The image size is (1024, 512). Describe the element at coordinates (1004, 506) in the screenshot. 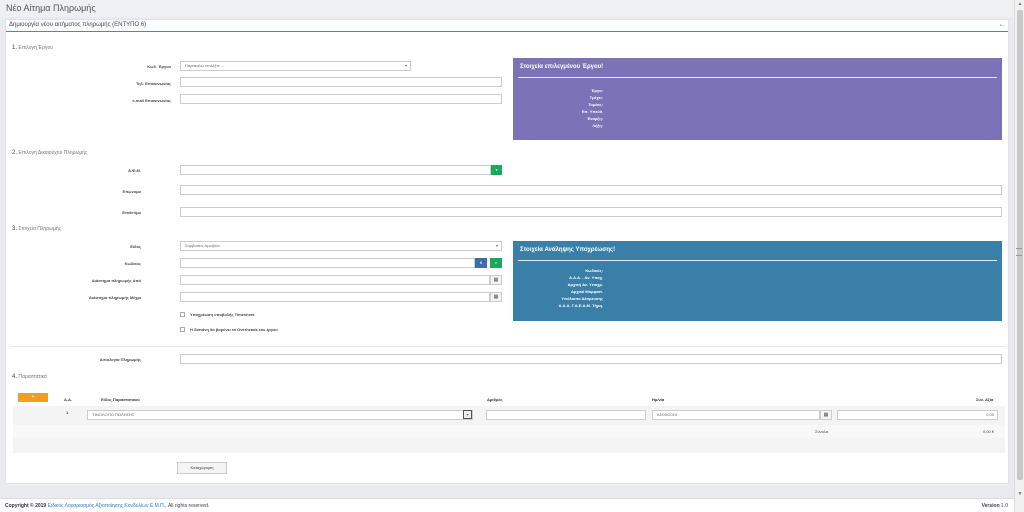

I see `version-value: 1.0` at that location.